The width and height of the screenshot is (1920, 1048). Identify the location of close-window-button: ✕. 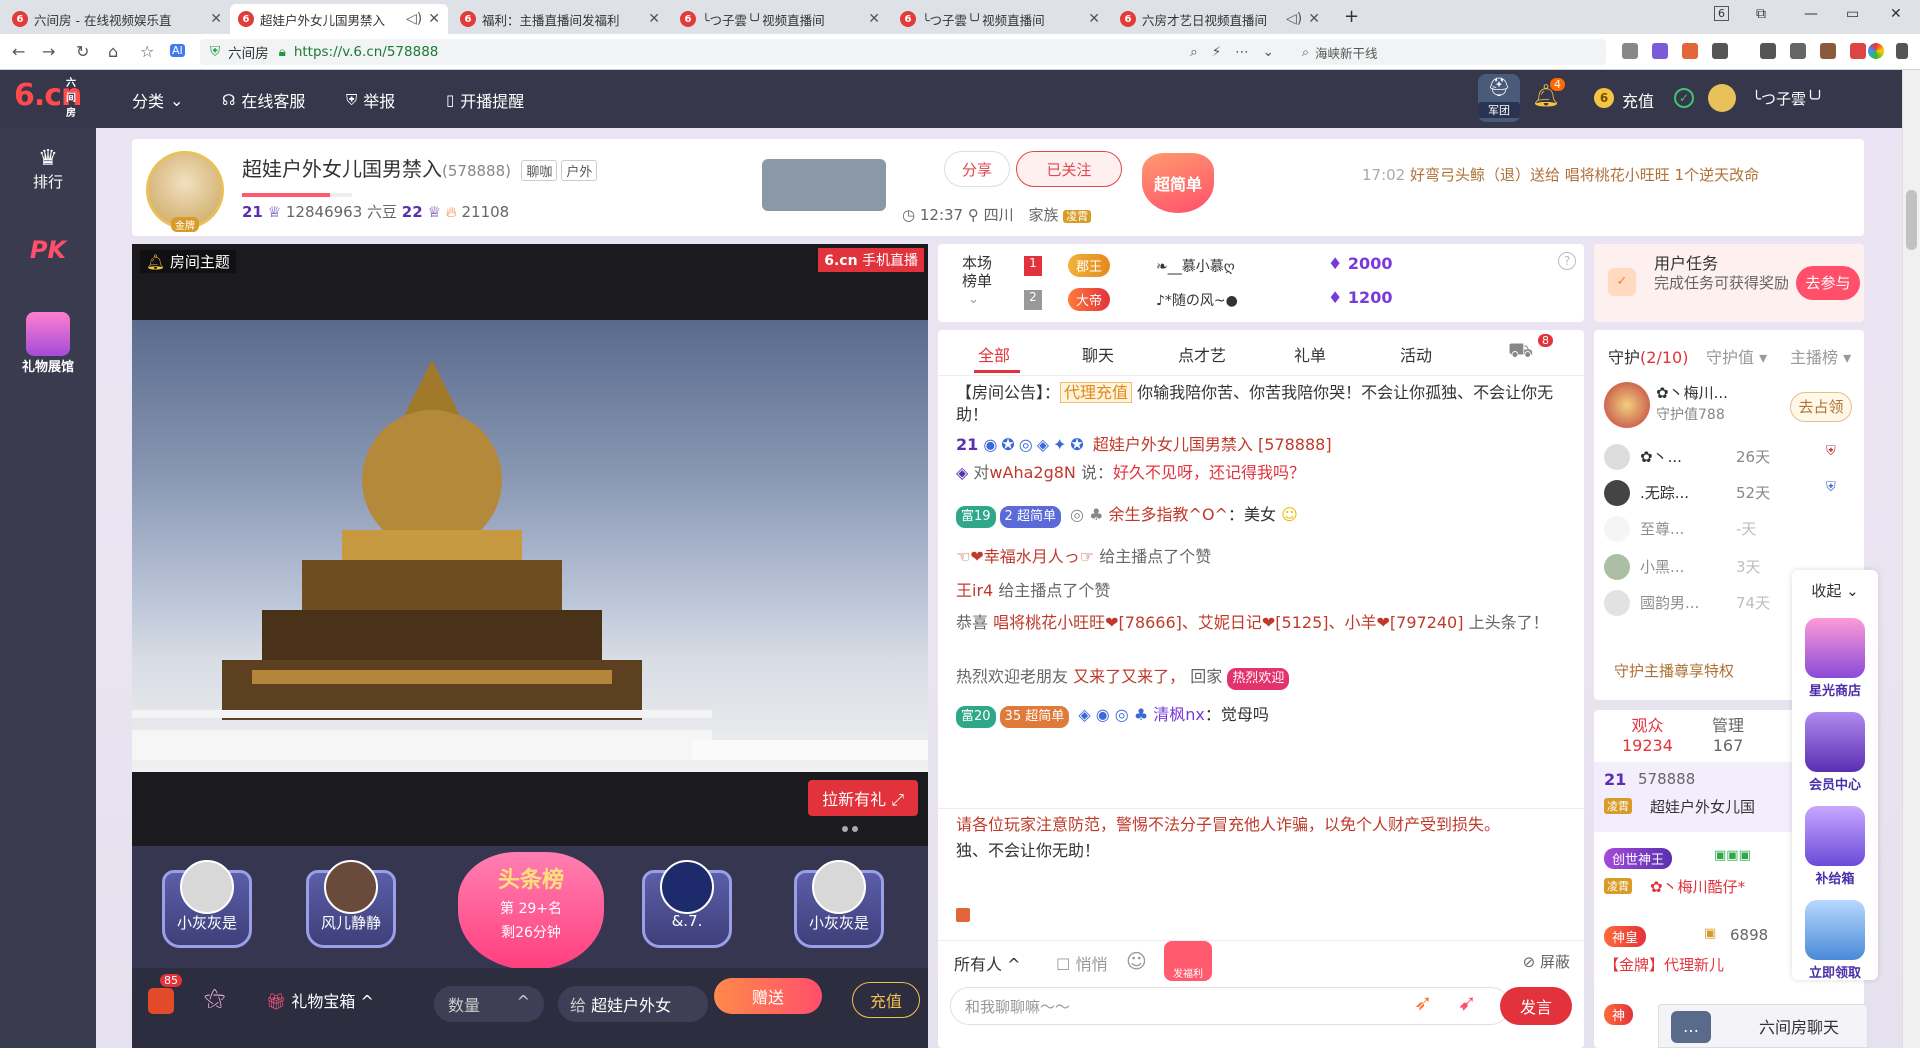
(1896, 14).